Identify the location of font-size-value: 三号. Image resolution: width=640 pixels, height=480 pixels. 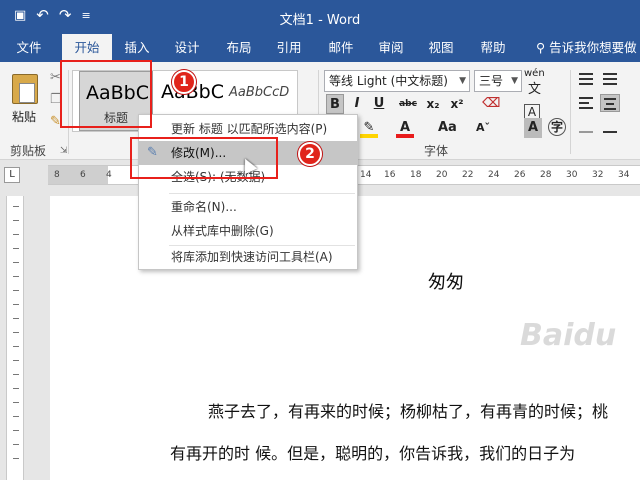
(491, 81).